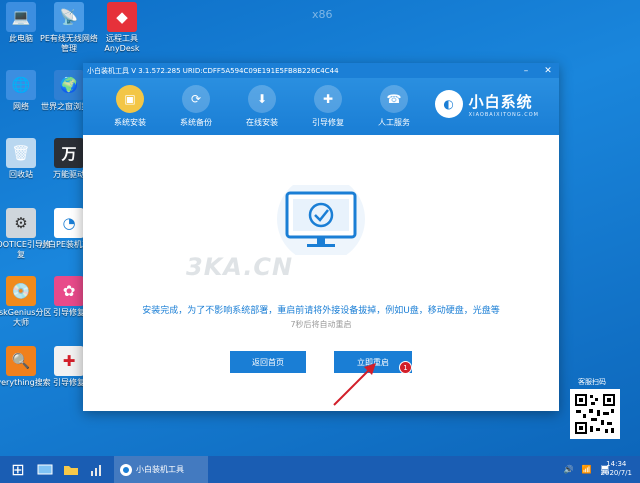 The image size is (640, 483). What do you see at coordinates (97, 469) in the screenshot?
I see `signal-icon` at bounding box center [97, 469].